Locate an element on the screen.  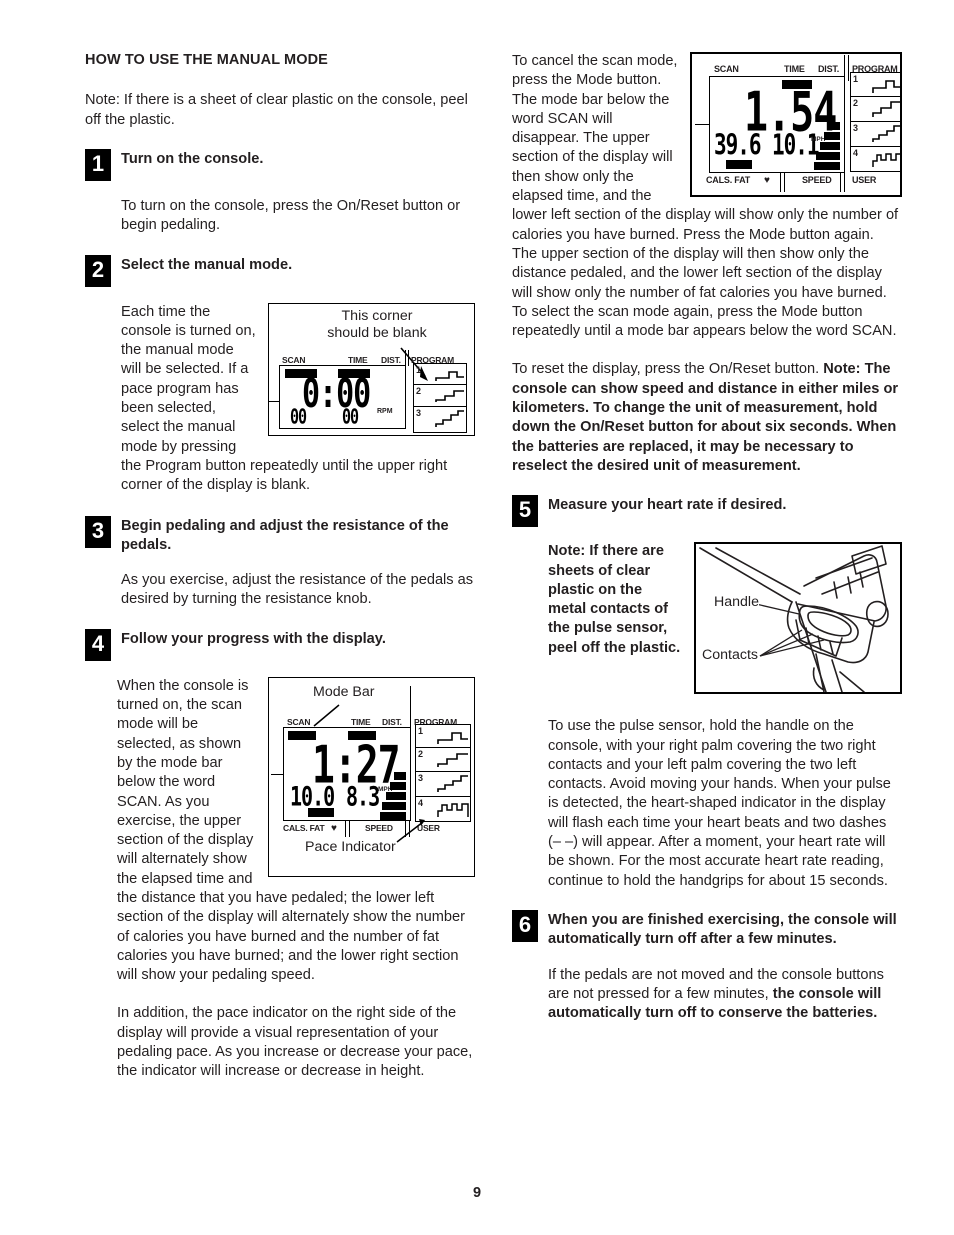
lcd-lower-left-value: 00 is located at coordinates (298, 416).